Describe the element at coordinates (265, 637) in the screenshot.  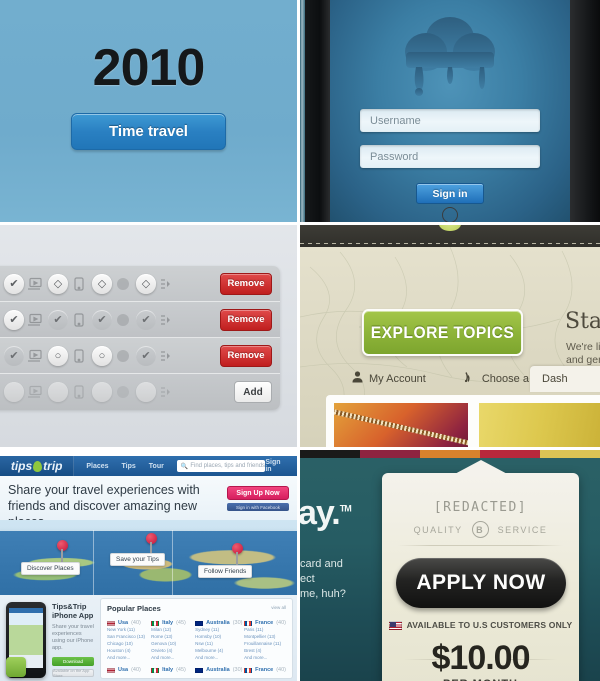
I see `city-item: Montpellier (13)` at that location.